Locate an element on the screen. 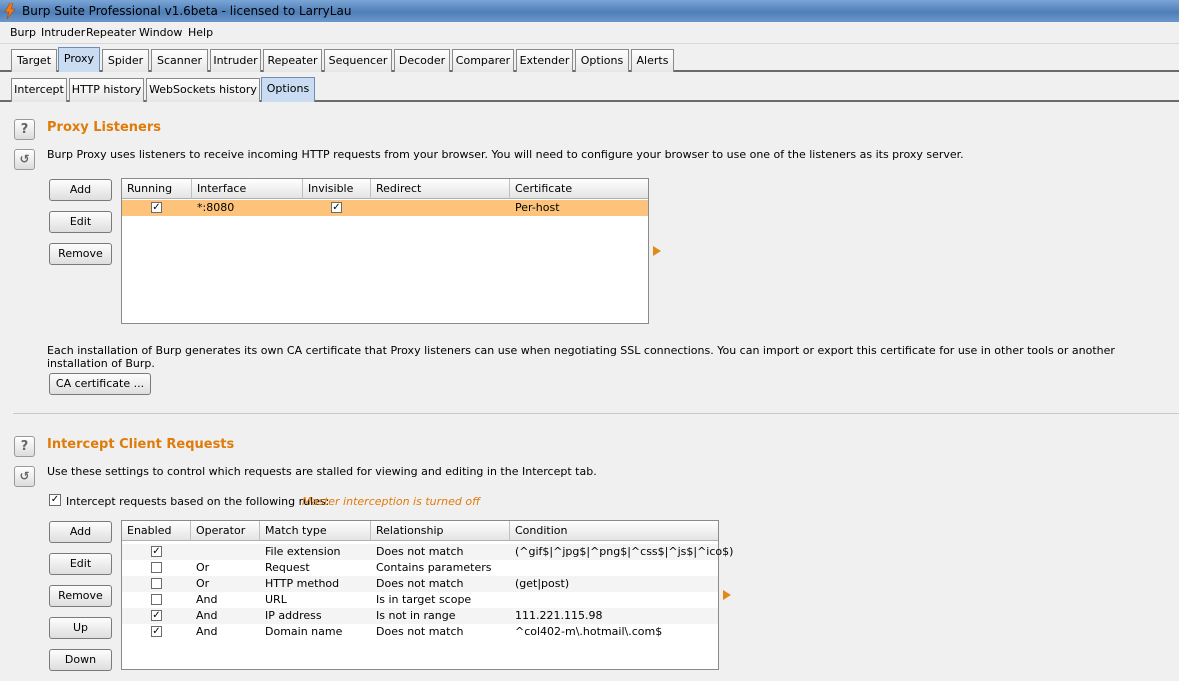 This screenshot has height=681, width=1179. col-redirect: Redirect is located at coordinates (440, 189).